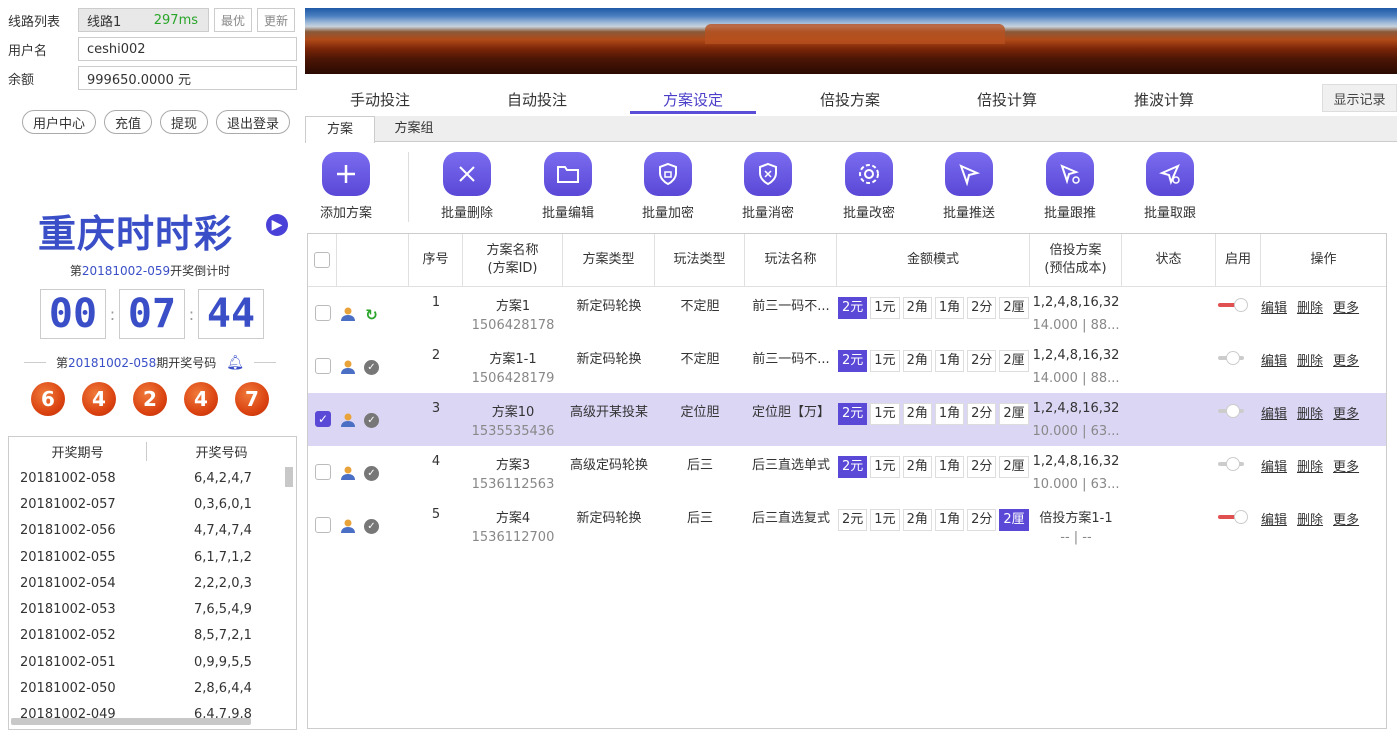  Describe the element at coordinates (467, 186) in the screenshot. I see `batch-delete-button: 批量删除` at that location.